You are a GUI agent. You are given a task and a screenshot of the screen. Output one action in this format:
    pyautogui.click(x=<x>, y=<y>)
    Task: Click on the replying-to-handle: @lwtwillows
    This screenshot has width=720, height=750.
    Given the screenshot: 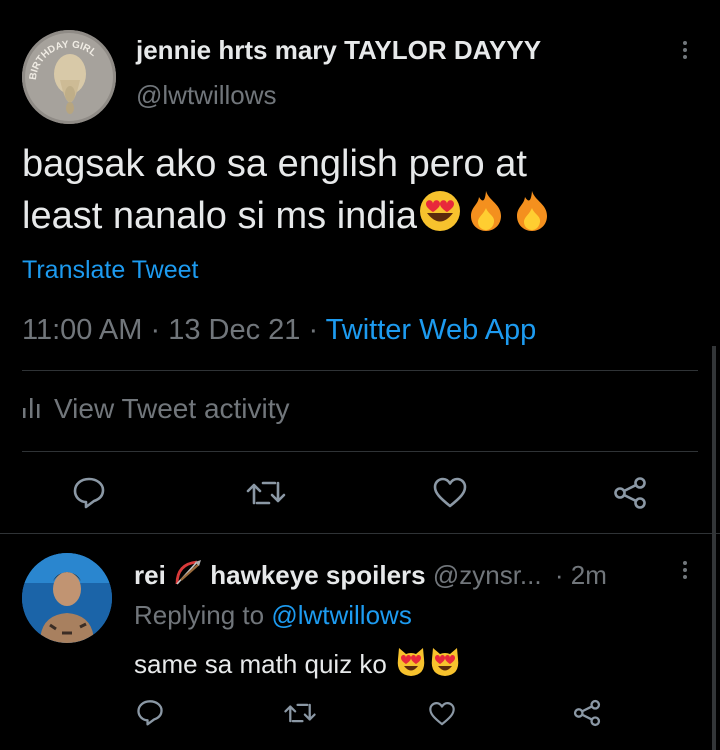 What is the action you would take?
    pyautogui.click(x=341, y=615)
    